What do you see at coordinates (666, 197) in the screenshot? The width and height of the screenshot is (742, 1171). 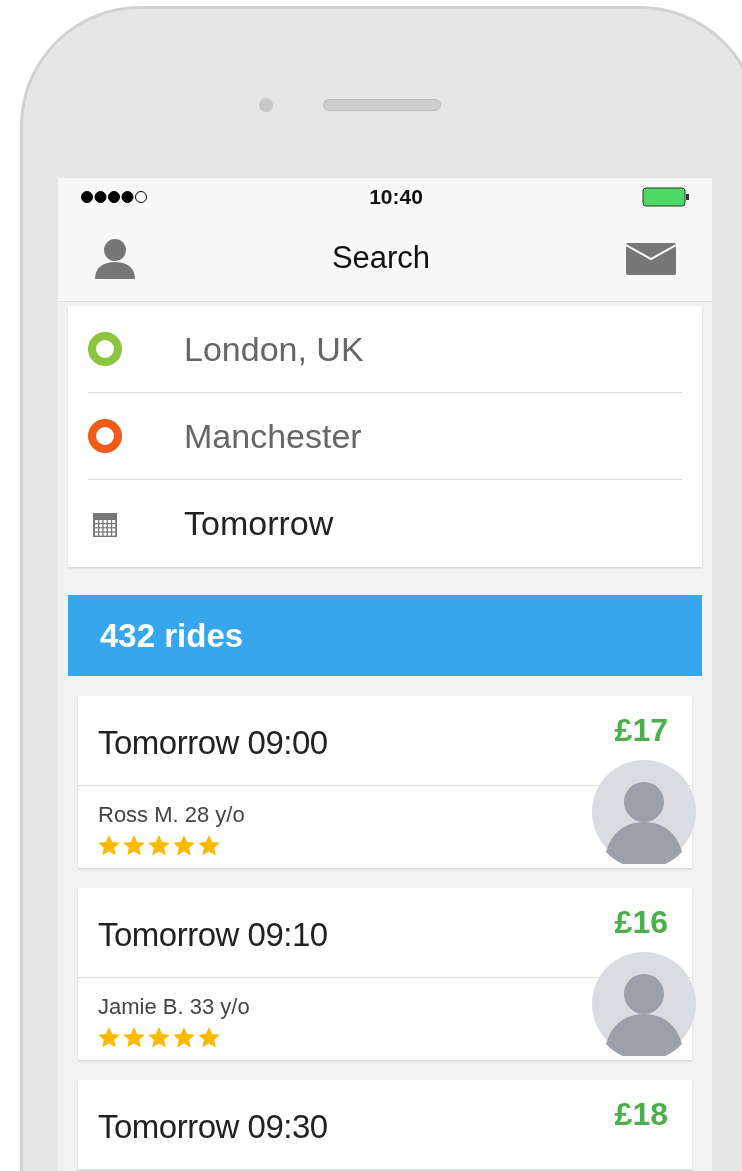 I see `battery-icon` at bounding box center [666, 197].